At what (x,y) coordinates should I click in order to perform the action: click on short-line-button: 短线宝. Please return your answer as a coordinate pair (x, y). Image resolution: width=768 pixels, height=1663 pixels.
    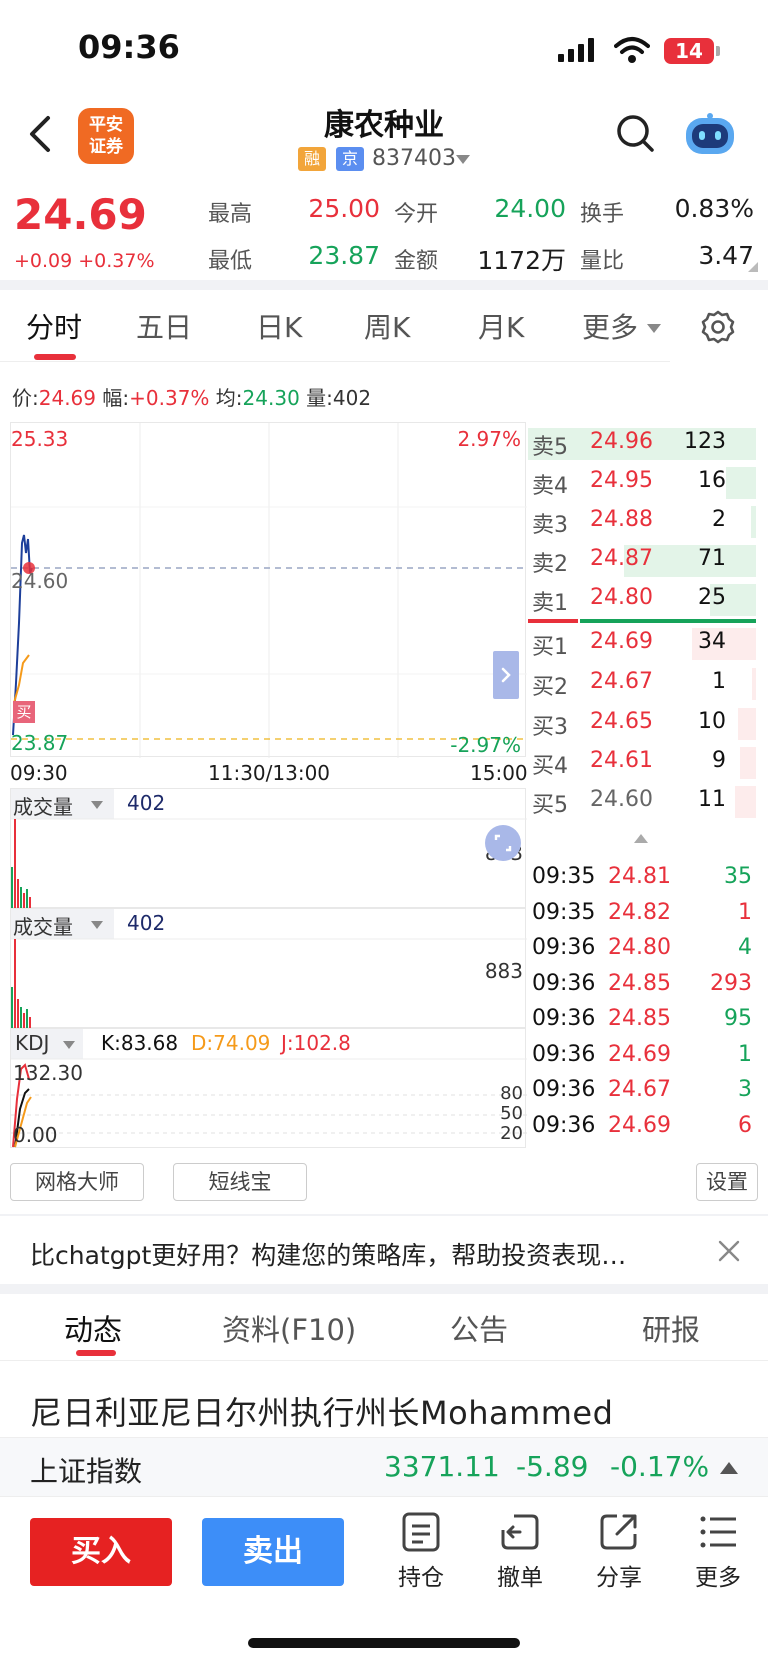
    Looking at the image, I should click on (240, 1182).